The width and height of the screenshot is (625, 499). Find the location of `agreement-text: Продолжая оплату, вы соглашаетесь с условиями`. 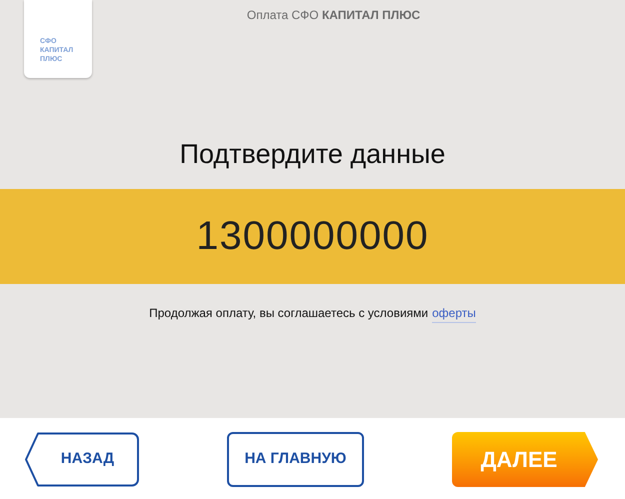

agreement-text: Продолжая оплату, вы соглашаетесь с условиями is located at coordinates (288, 313).